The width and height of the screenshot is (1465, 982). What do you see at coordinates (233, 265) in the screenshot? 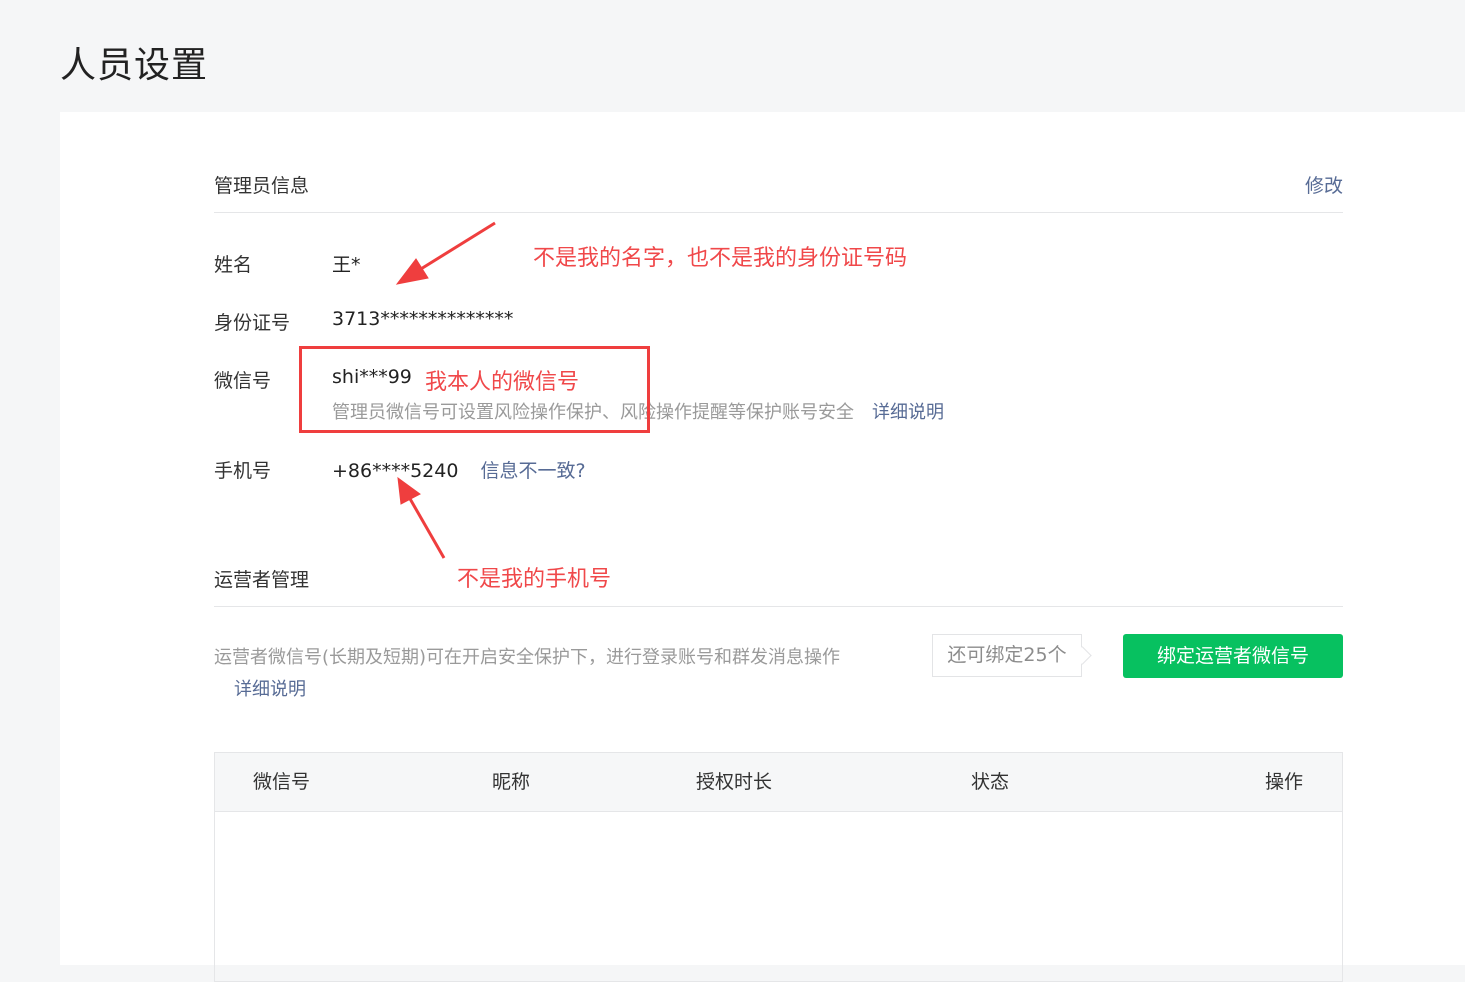
I see `name-label: 姓名` at bounding box center [233, 265].